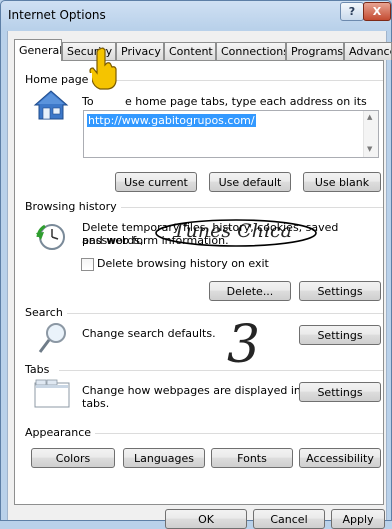  What do you see at coordinates (368, 51) in the screenshot?
I see `tab-advanced: Advanced` at bounding box center [368, 51].